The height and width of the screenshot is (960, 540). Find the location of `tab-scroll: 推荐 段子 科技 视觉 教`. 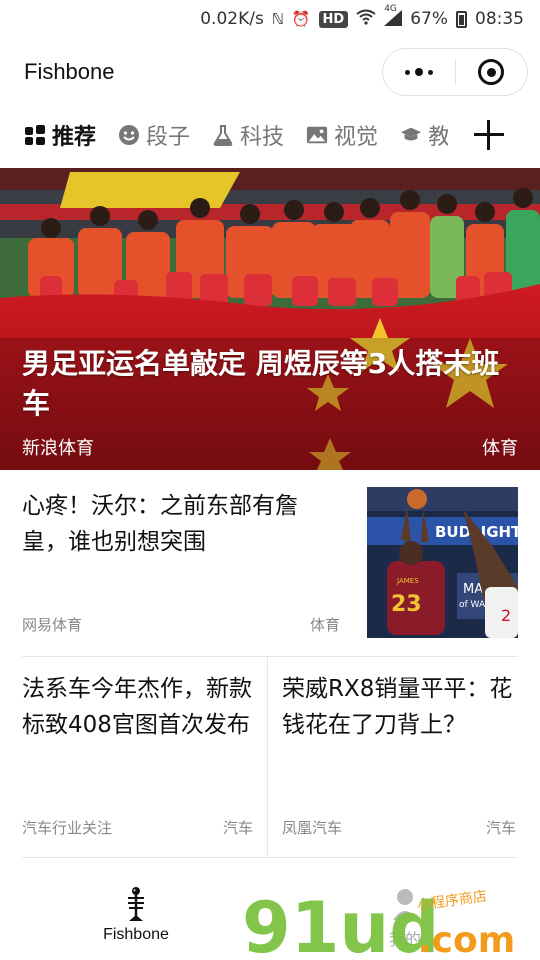

tab-scroll: 推荐 段子 科技 视觉 教 is located at coordinates (224, 135).